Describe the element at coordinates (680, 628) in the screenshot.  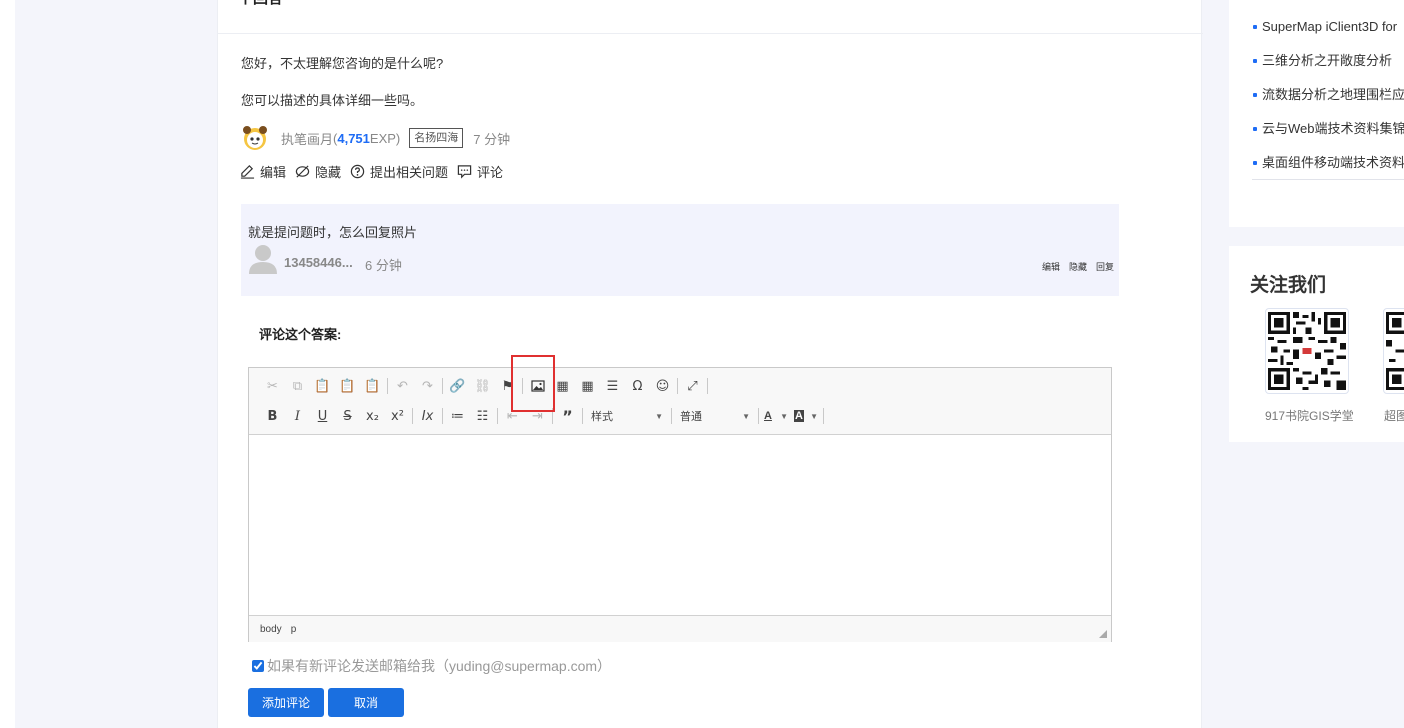
I see `editor-statusbar: body p` at that location.